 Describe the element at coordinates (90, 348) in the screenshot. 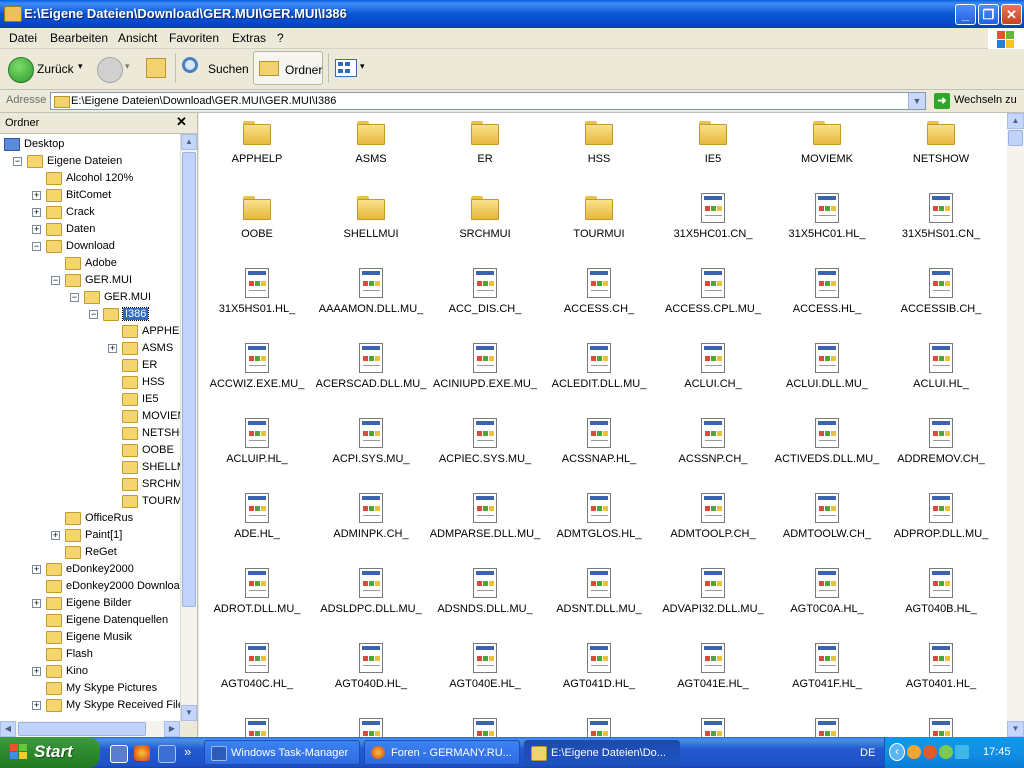

I see `tree-item: + ASMS` at that location.